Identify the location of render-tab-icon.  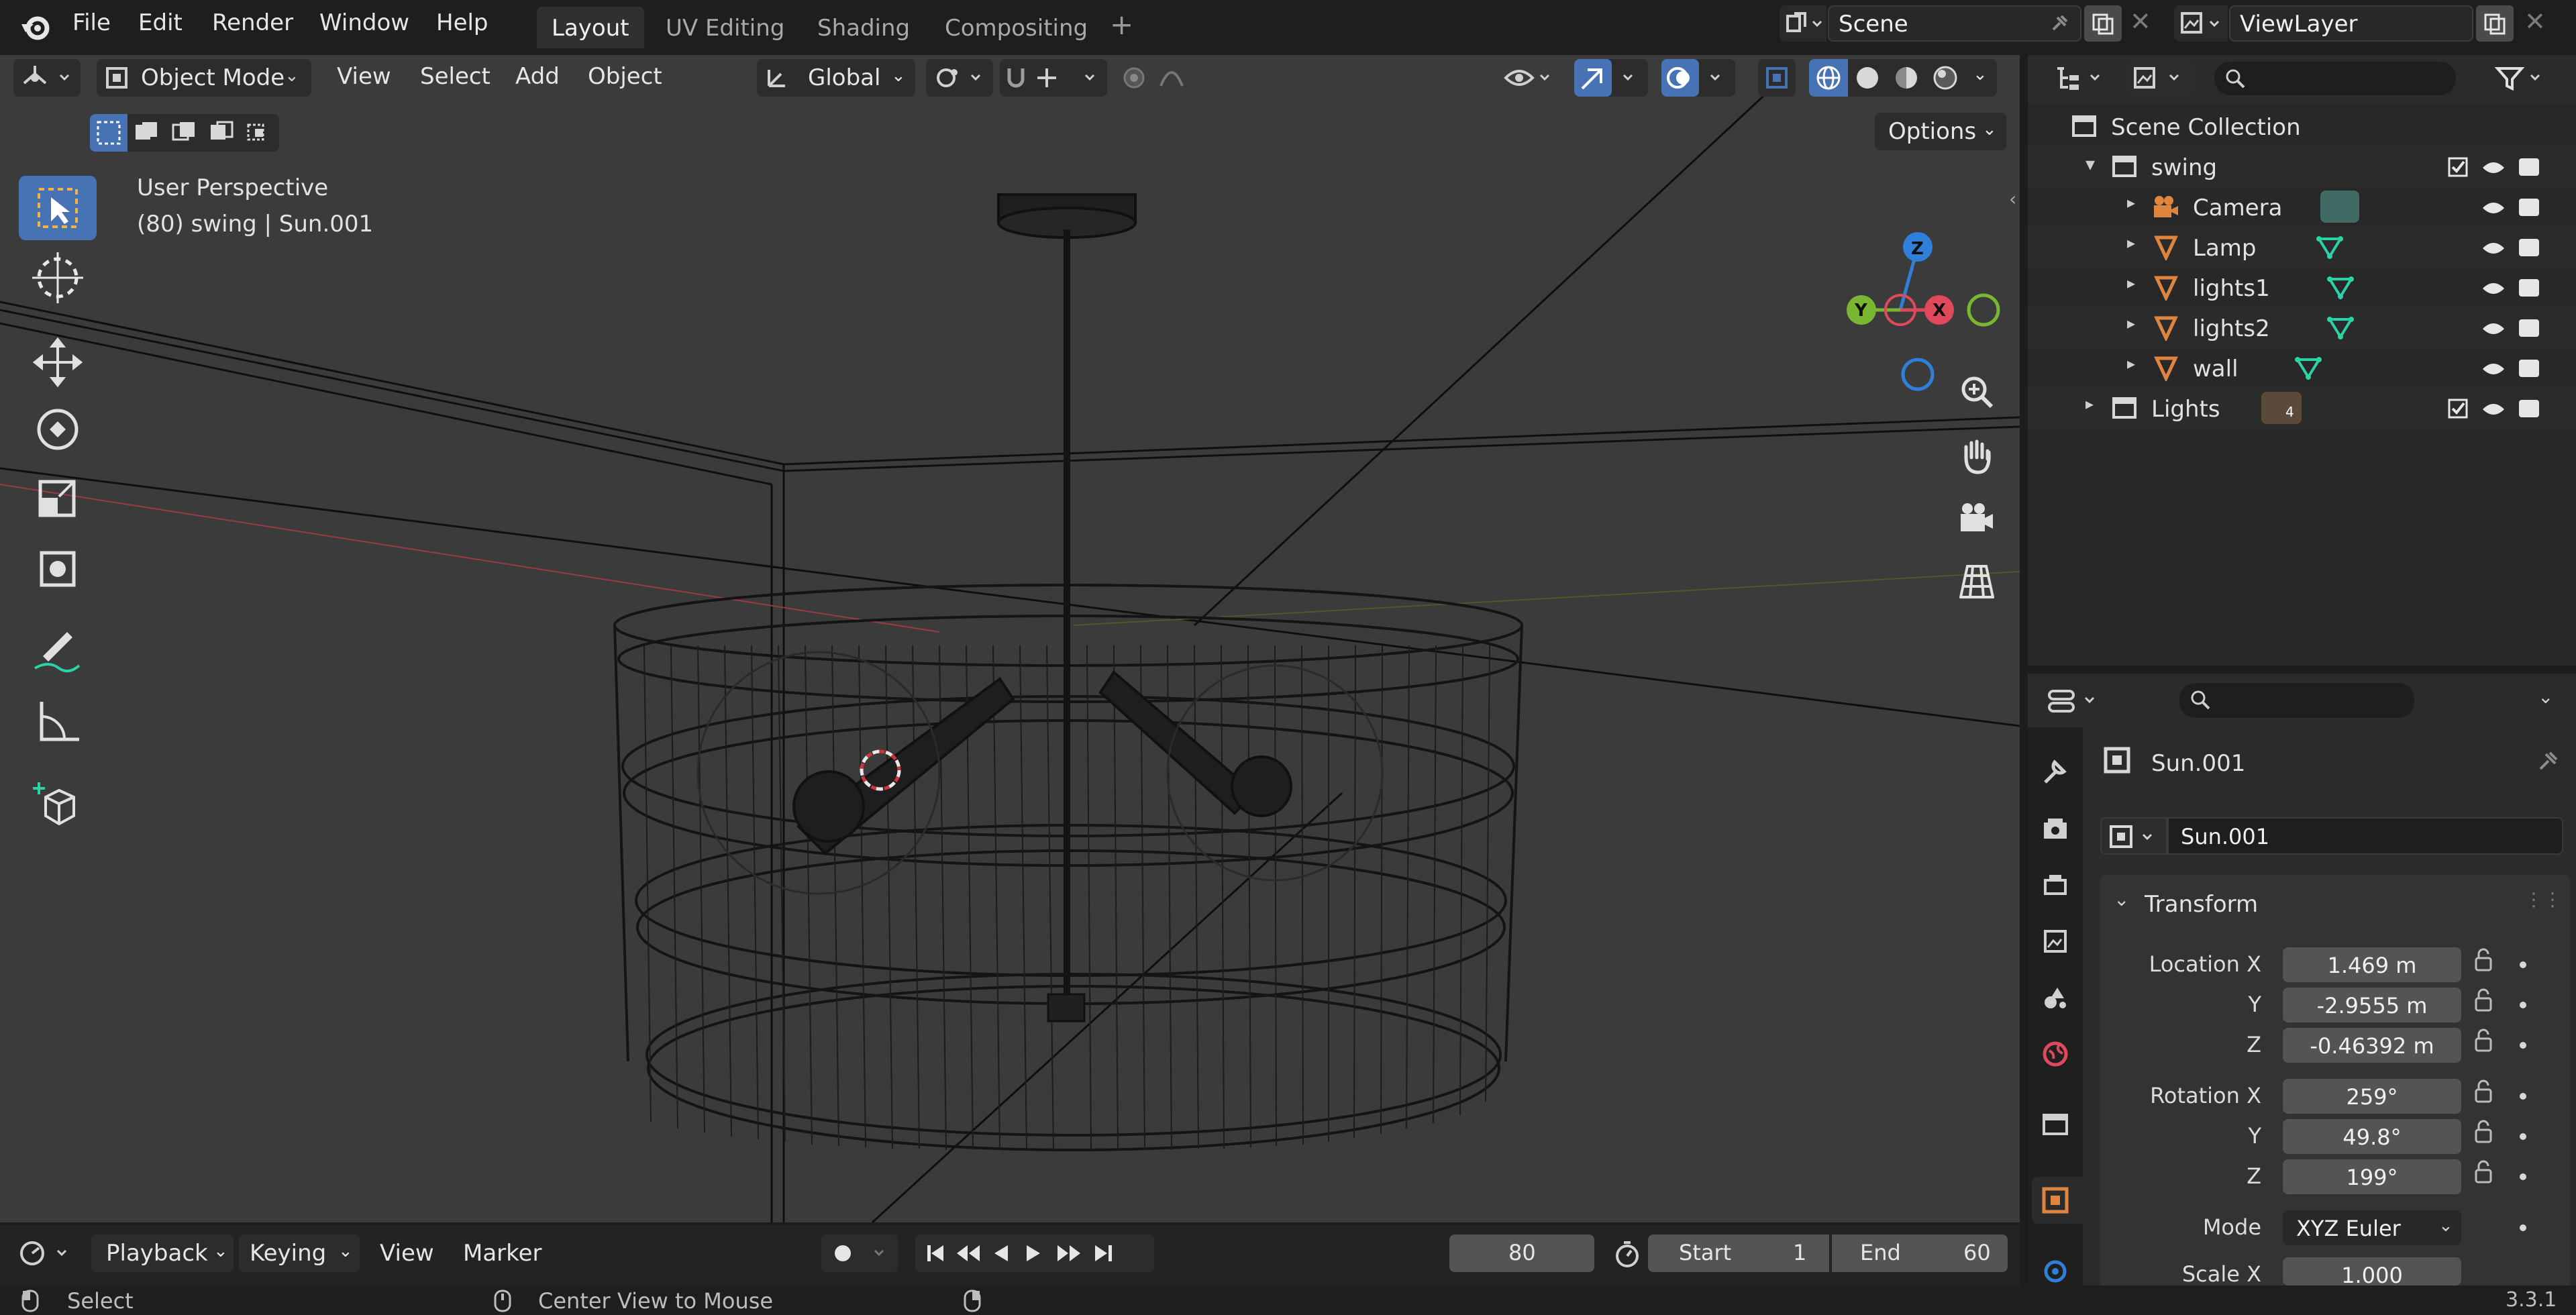
(2055, 829).